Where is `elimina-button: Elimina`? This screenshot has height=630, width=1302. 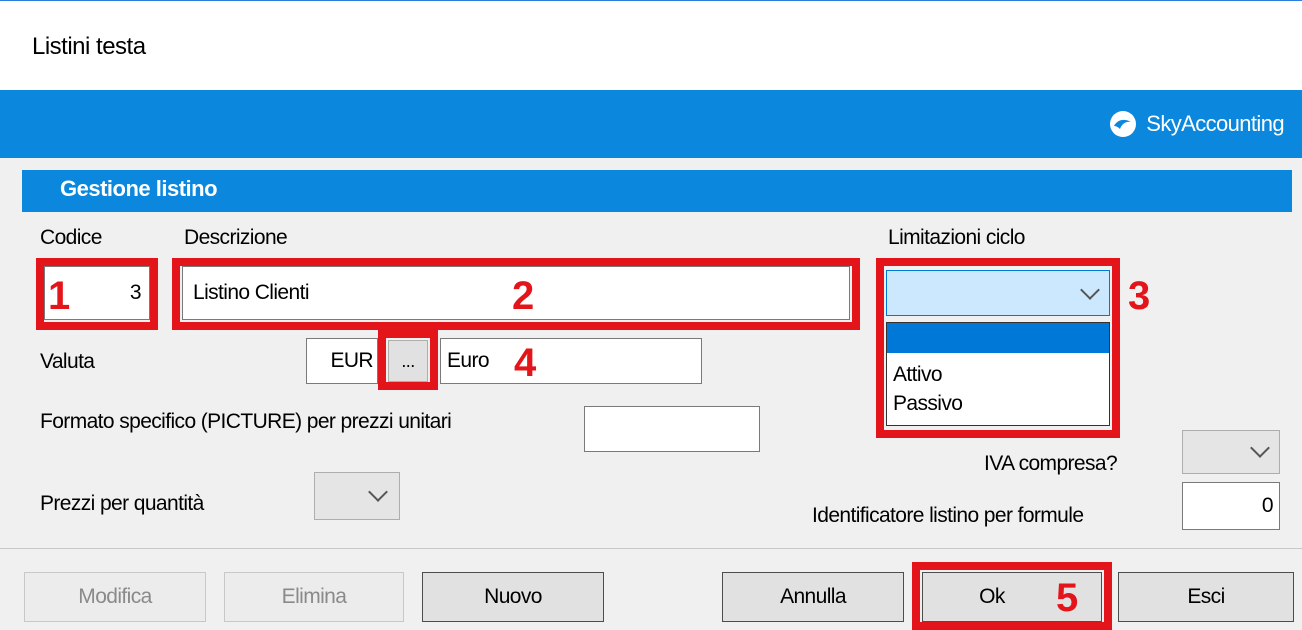
elimina-button: Elimina is located at coordinates (314, 597).